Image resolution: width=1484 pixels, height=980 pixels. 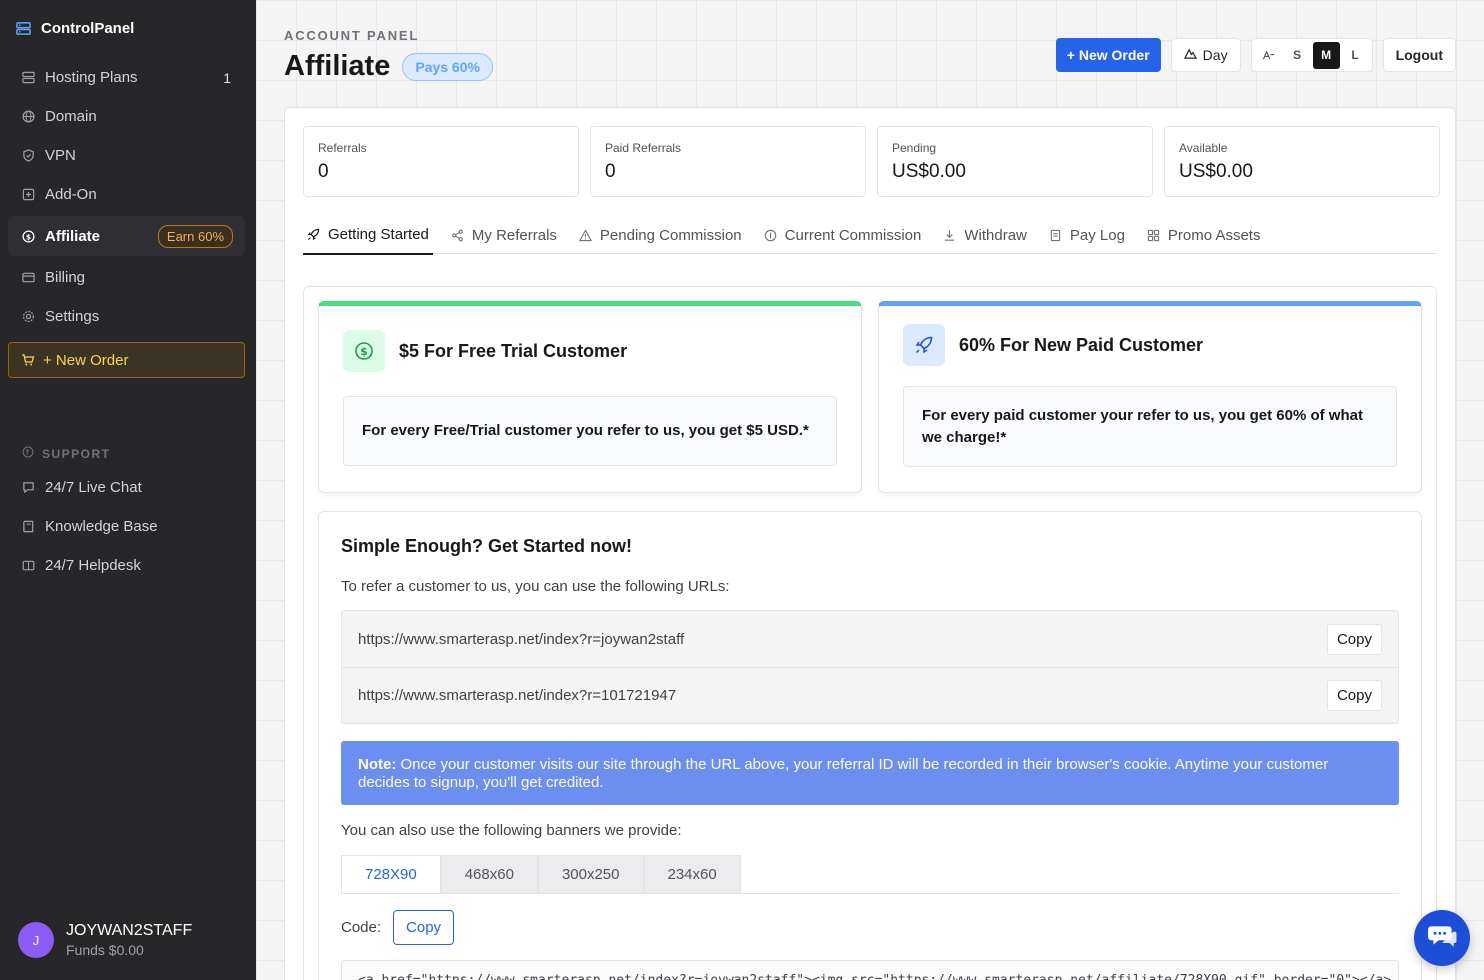 I want to click on sidebar-item-label: Affiliate, so click(x=73, y=236).